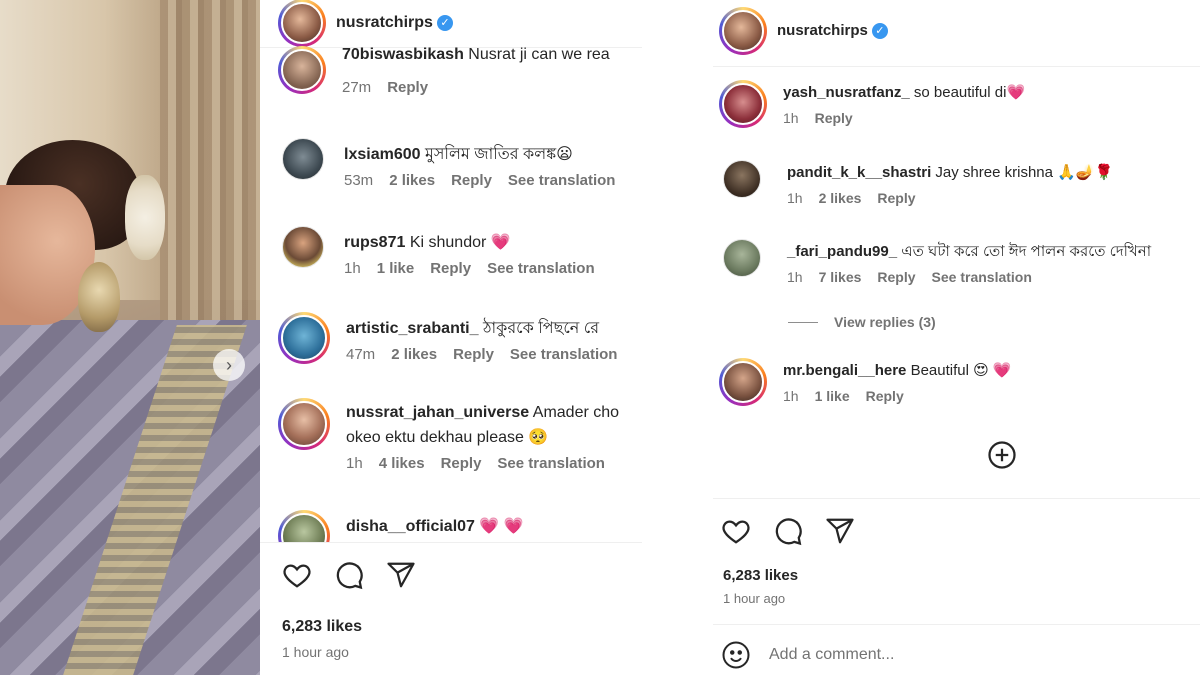  Describe the element at coordinates (229, 365) in the screenshot. I see `next-image-button: ›` at that location.